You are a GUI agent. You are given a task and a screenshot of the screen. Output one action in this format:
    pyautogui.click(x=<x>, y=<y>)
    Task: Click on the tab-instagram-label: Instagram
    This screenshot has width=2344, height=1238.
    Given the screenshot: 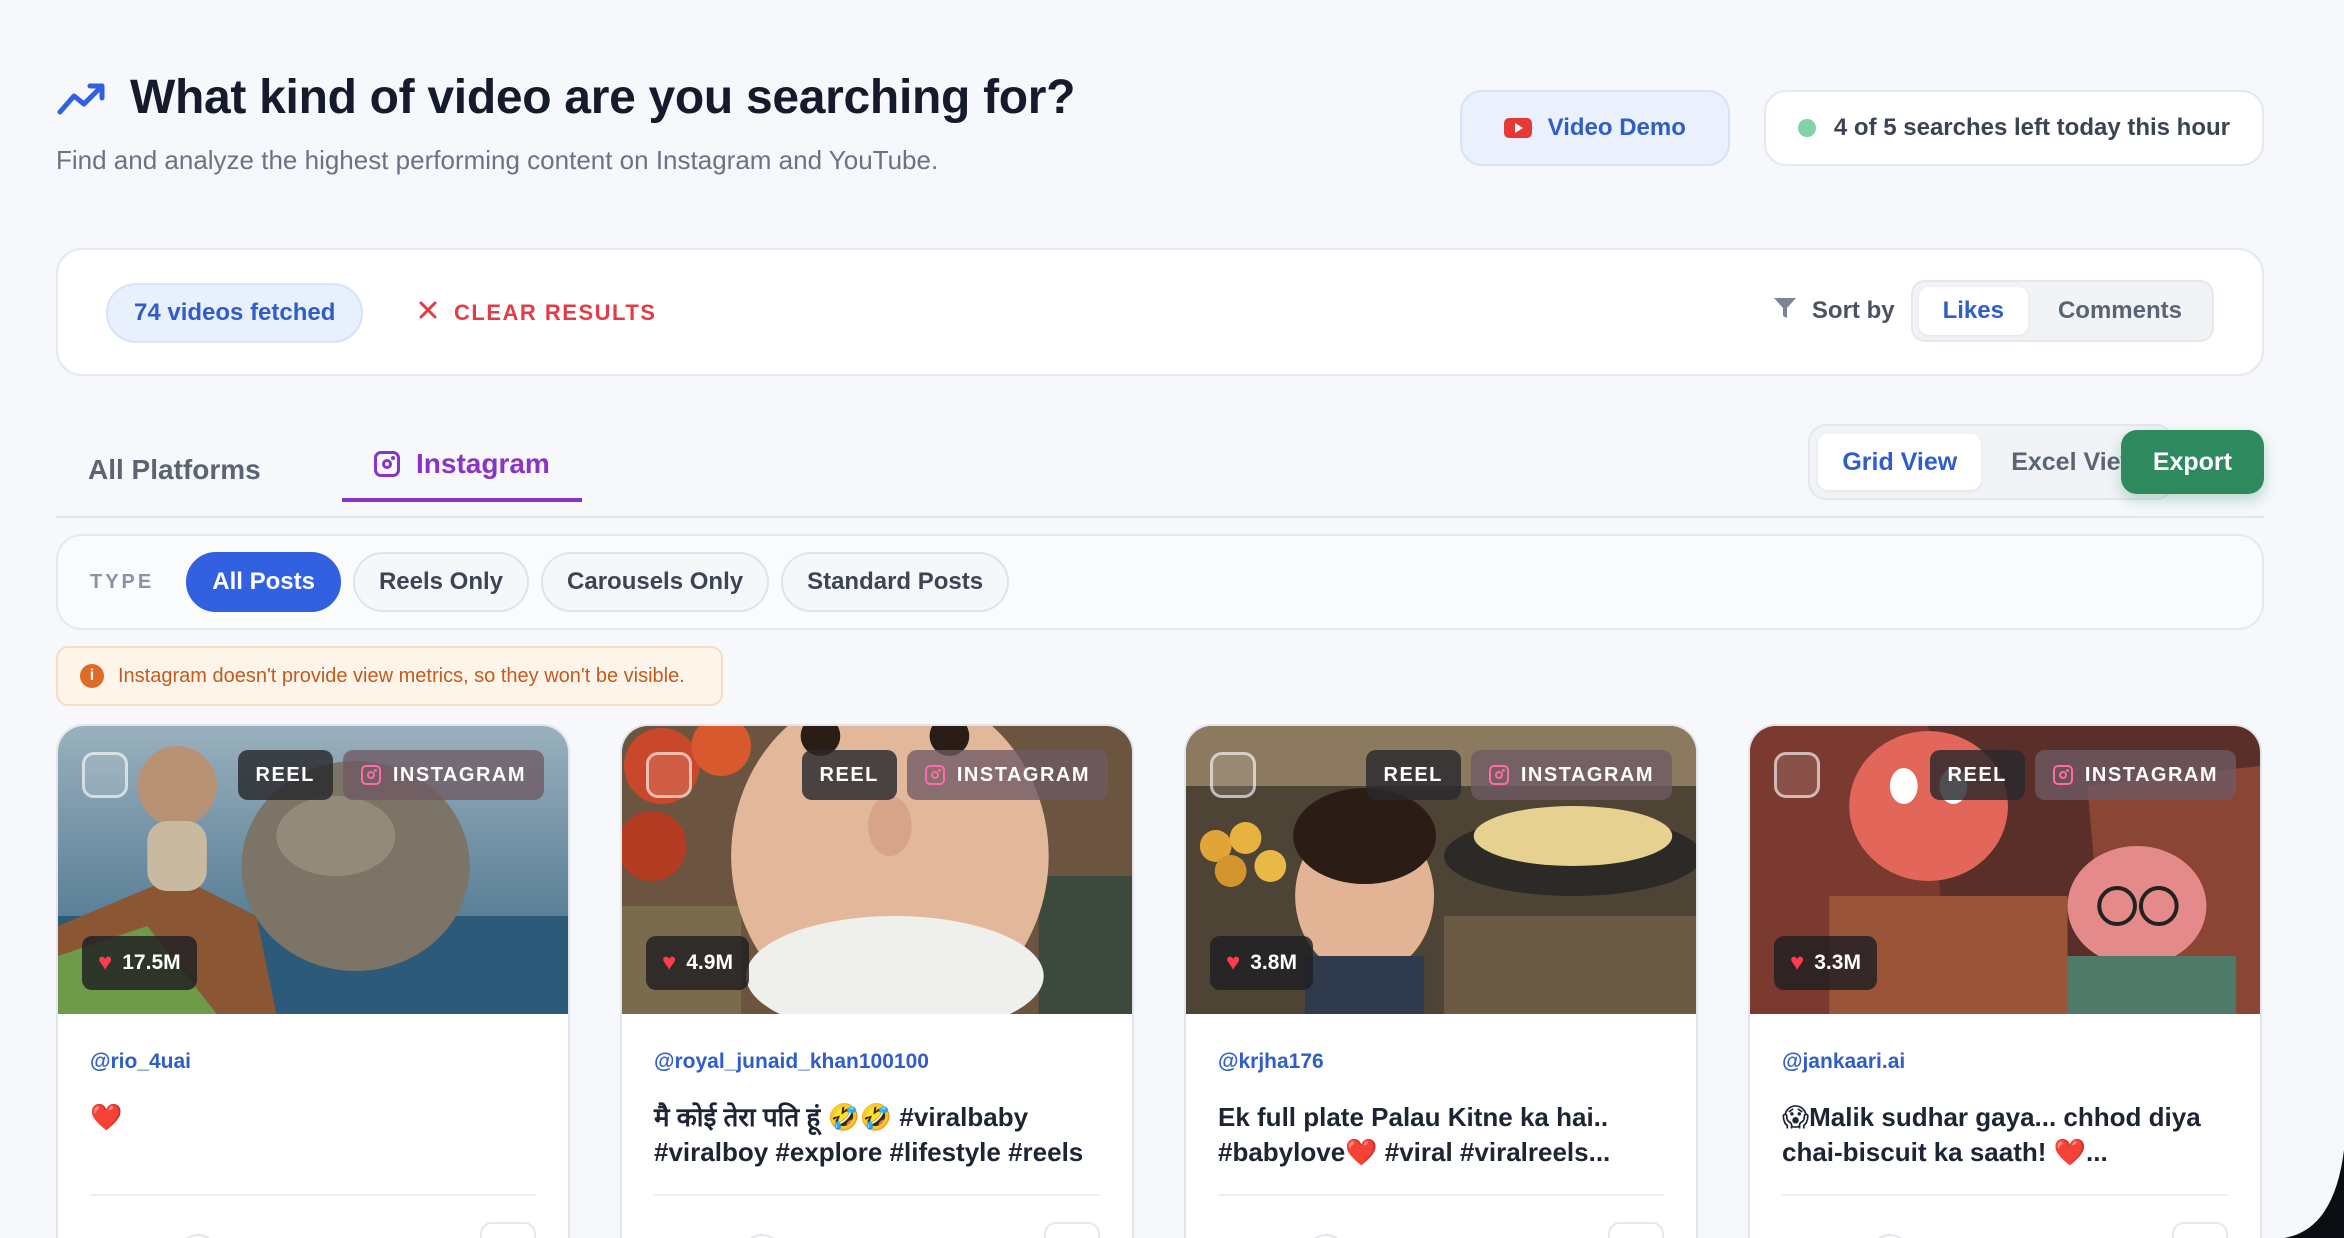 What is the action you would take?
    pyautogui.click(x=483, y=463)
    